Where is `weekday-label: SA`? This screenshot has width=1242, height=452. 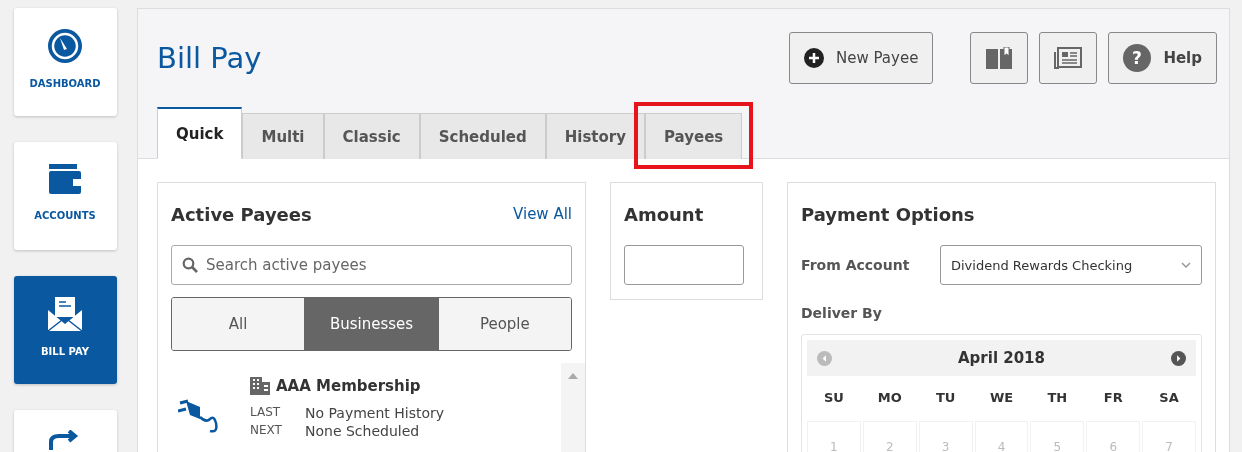
weekday-label: SA is located at coordinates (1169, 398).